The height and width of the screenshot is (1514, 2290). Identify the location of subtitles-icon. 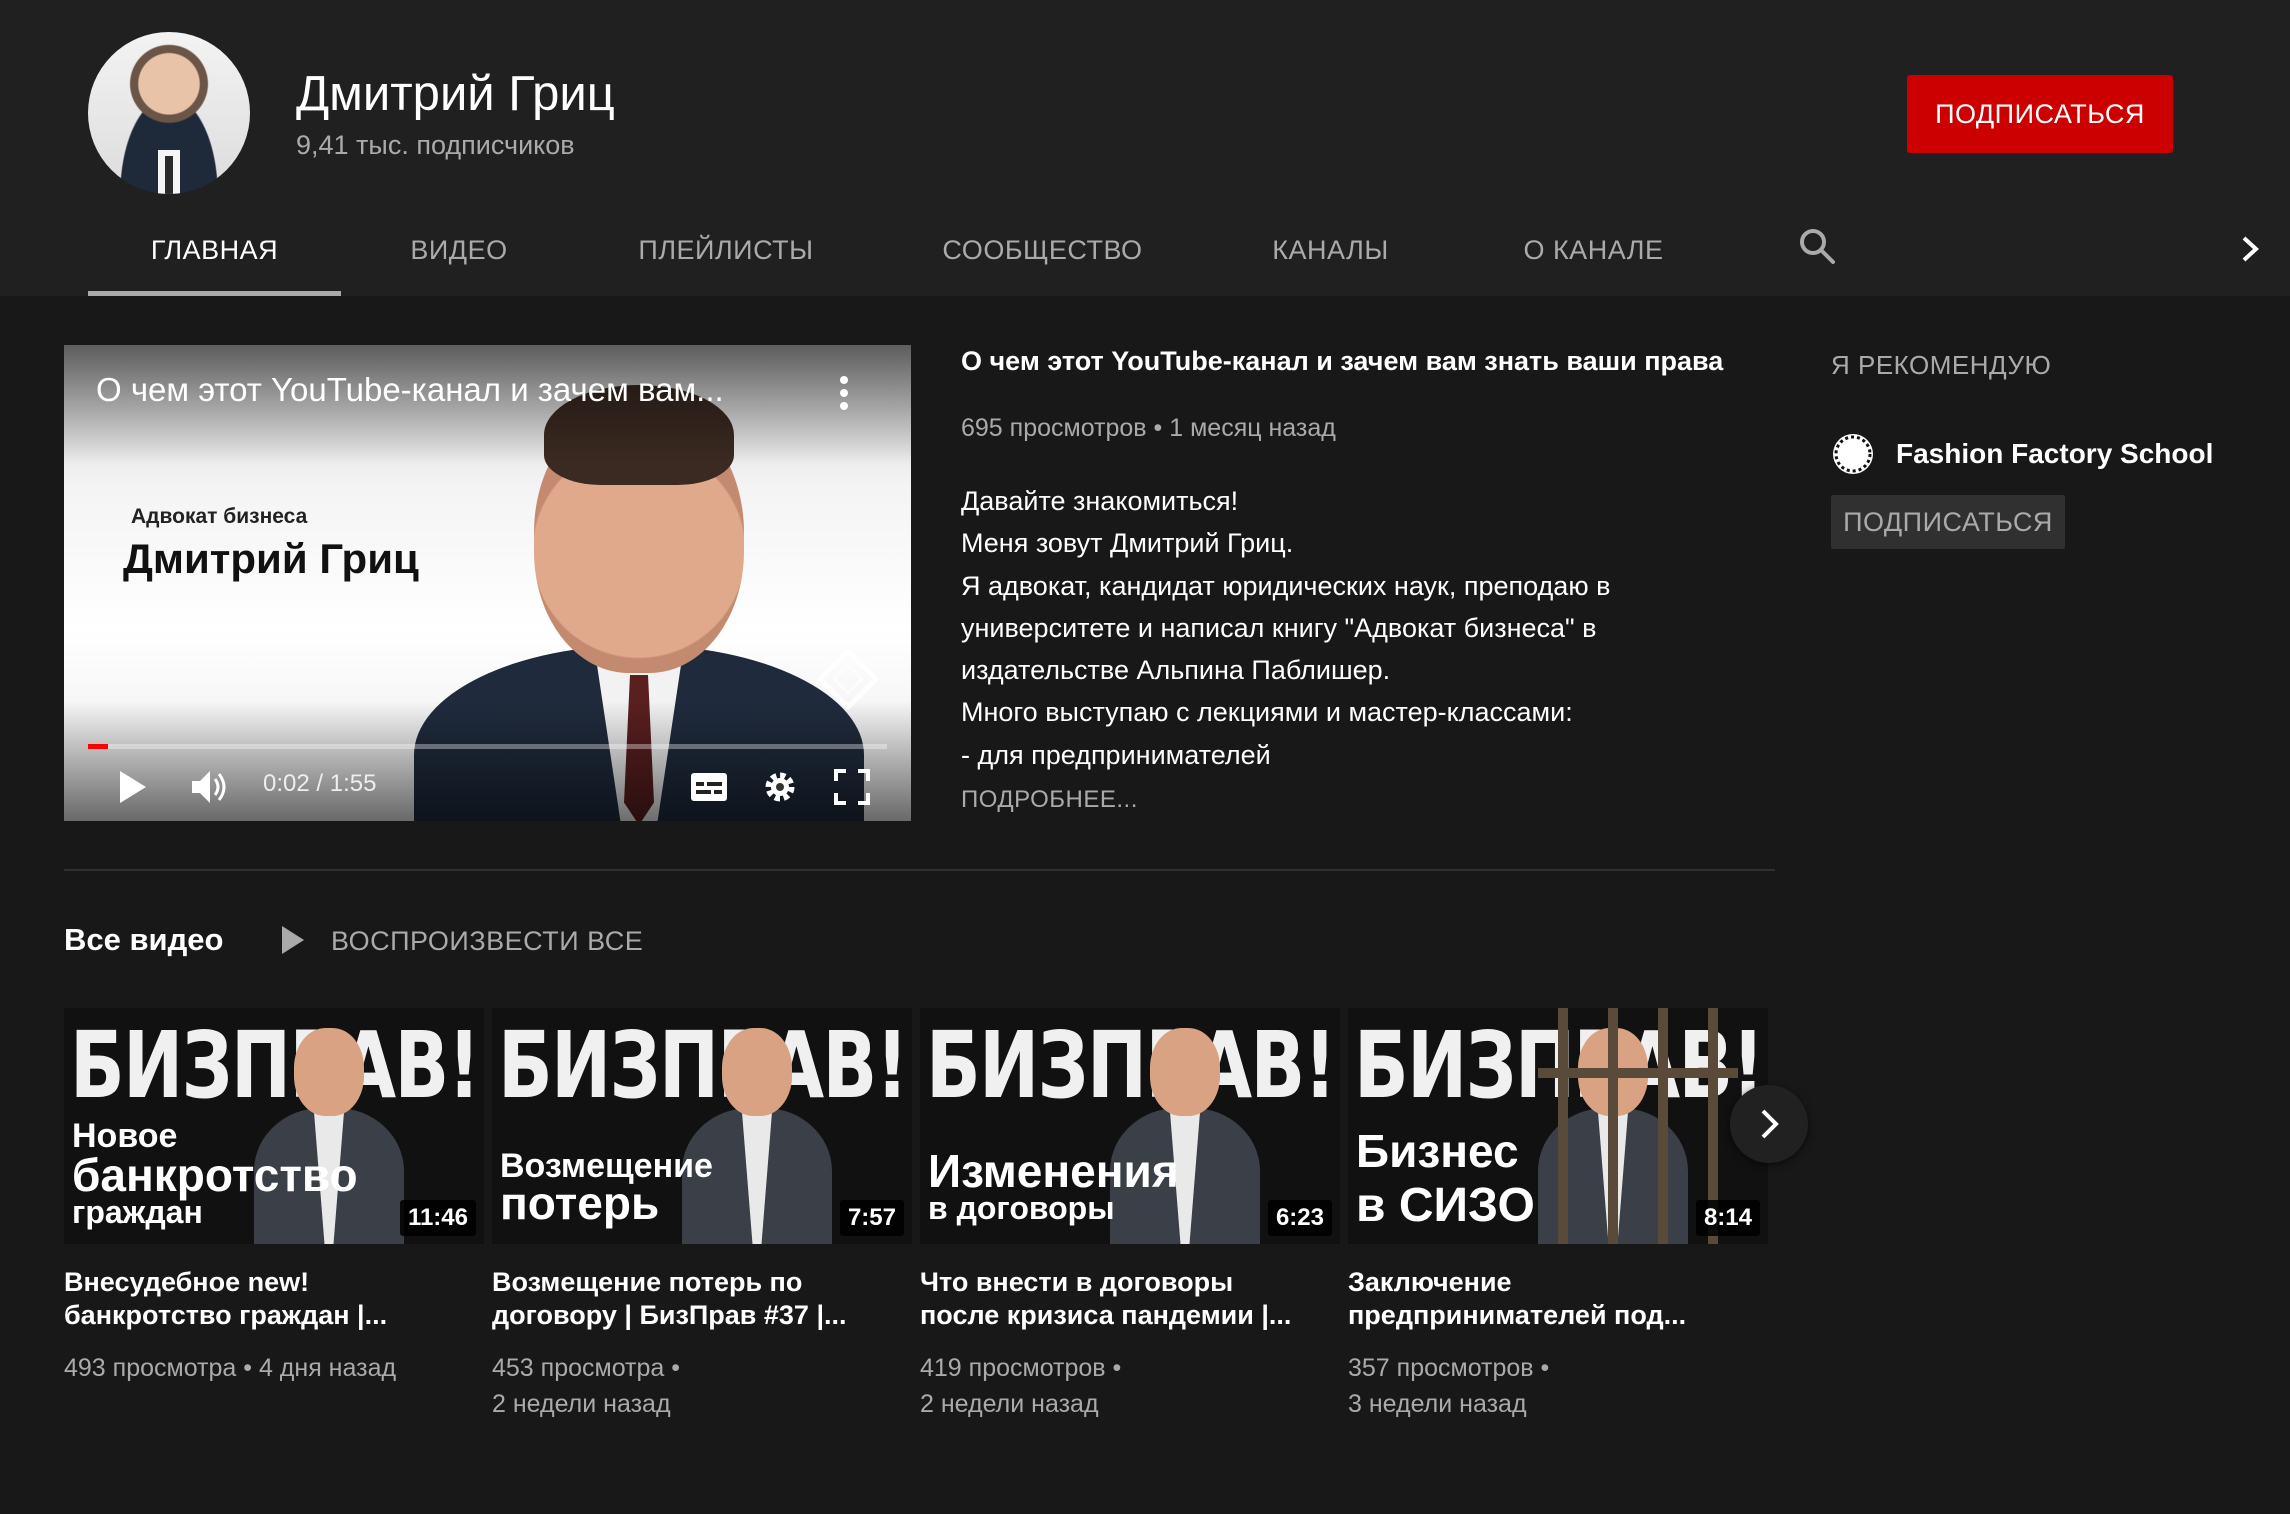
(709, 787).